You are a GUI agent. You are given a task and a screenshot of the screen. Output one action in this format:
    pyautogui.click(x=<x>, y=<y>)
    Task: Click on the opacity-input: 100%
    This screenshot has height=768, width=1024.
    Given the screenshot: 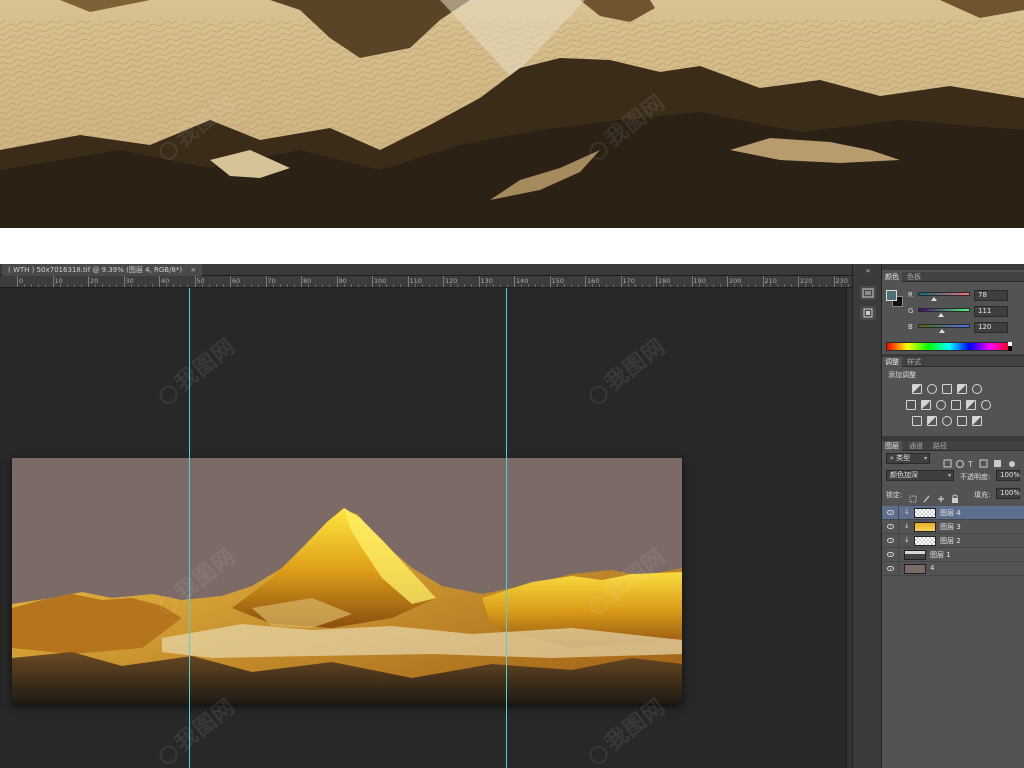 What is the action you would take?
    pyautogui.click(x=1008, y=475)
    